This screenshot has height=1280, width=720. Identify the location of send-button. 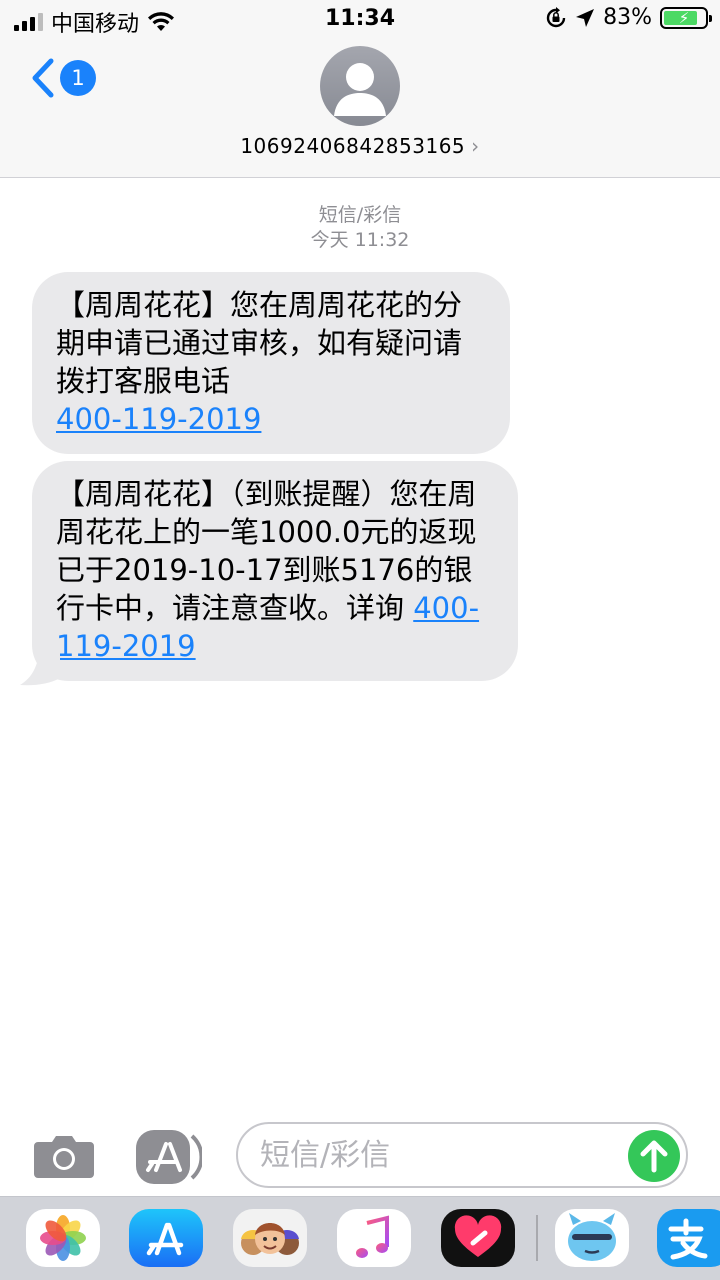
(654, 1156).